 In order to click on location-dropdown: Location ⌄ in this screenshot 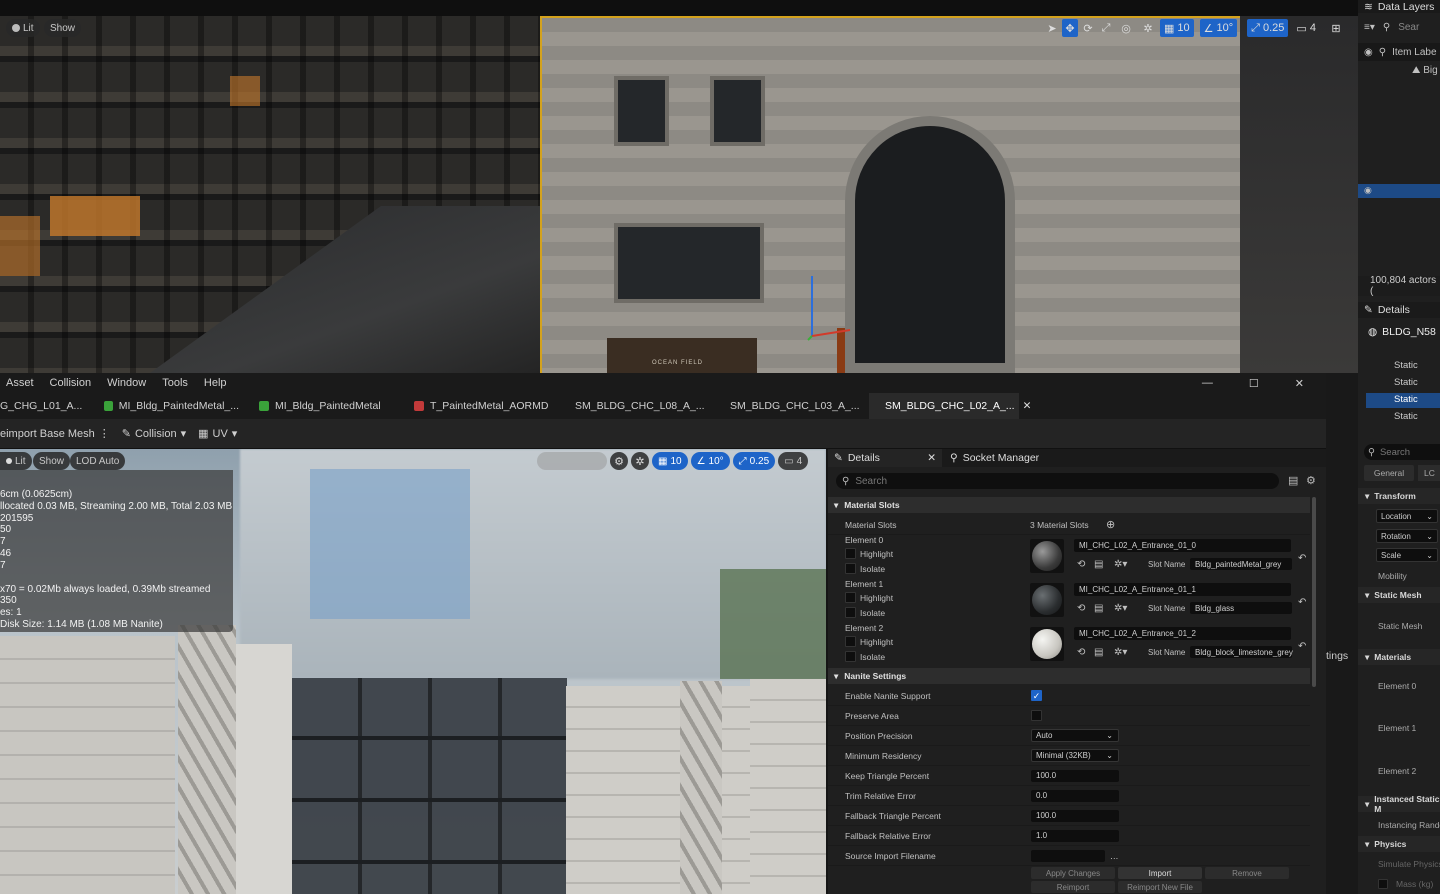, I will do `click(1407, 516)`.